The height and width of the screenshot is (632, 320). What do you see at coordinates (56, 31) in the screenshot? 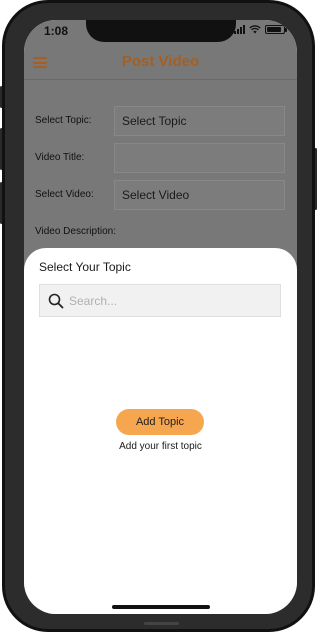
I see `status-time: 1:08` at bounding box center [56, 31].